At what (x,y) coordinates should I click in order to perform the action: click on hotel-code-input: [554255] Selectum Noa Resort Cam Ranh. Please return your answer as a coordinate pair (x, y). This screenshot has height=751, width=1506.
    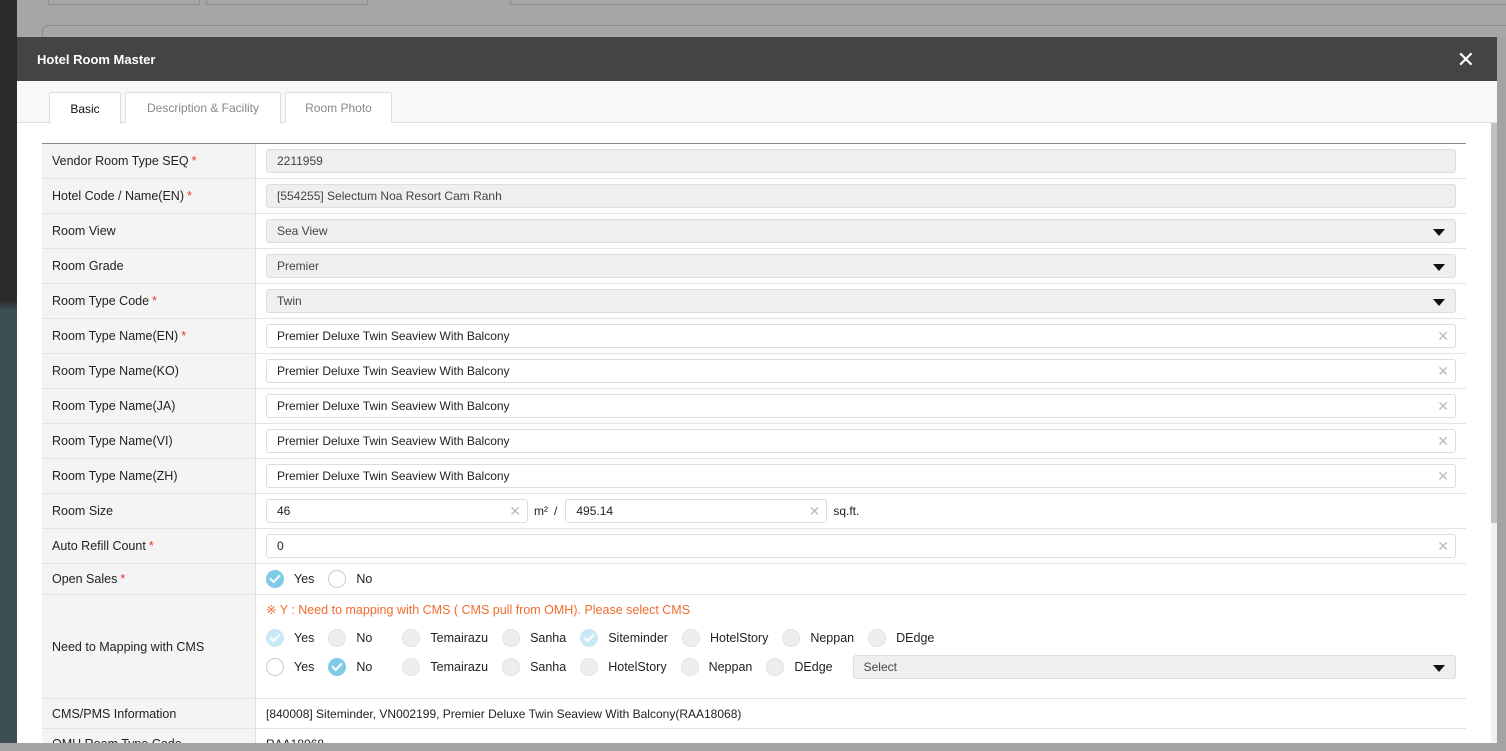
    Looking at the image, I should click on (861, 196).